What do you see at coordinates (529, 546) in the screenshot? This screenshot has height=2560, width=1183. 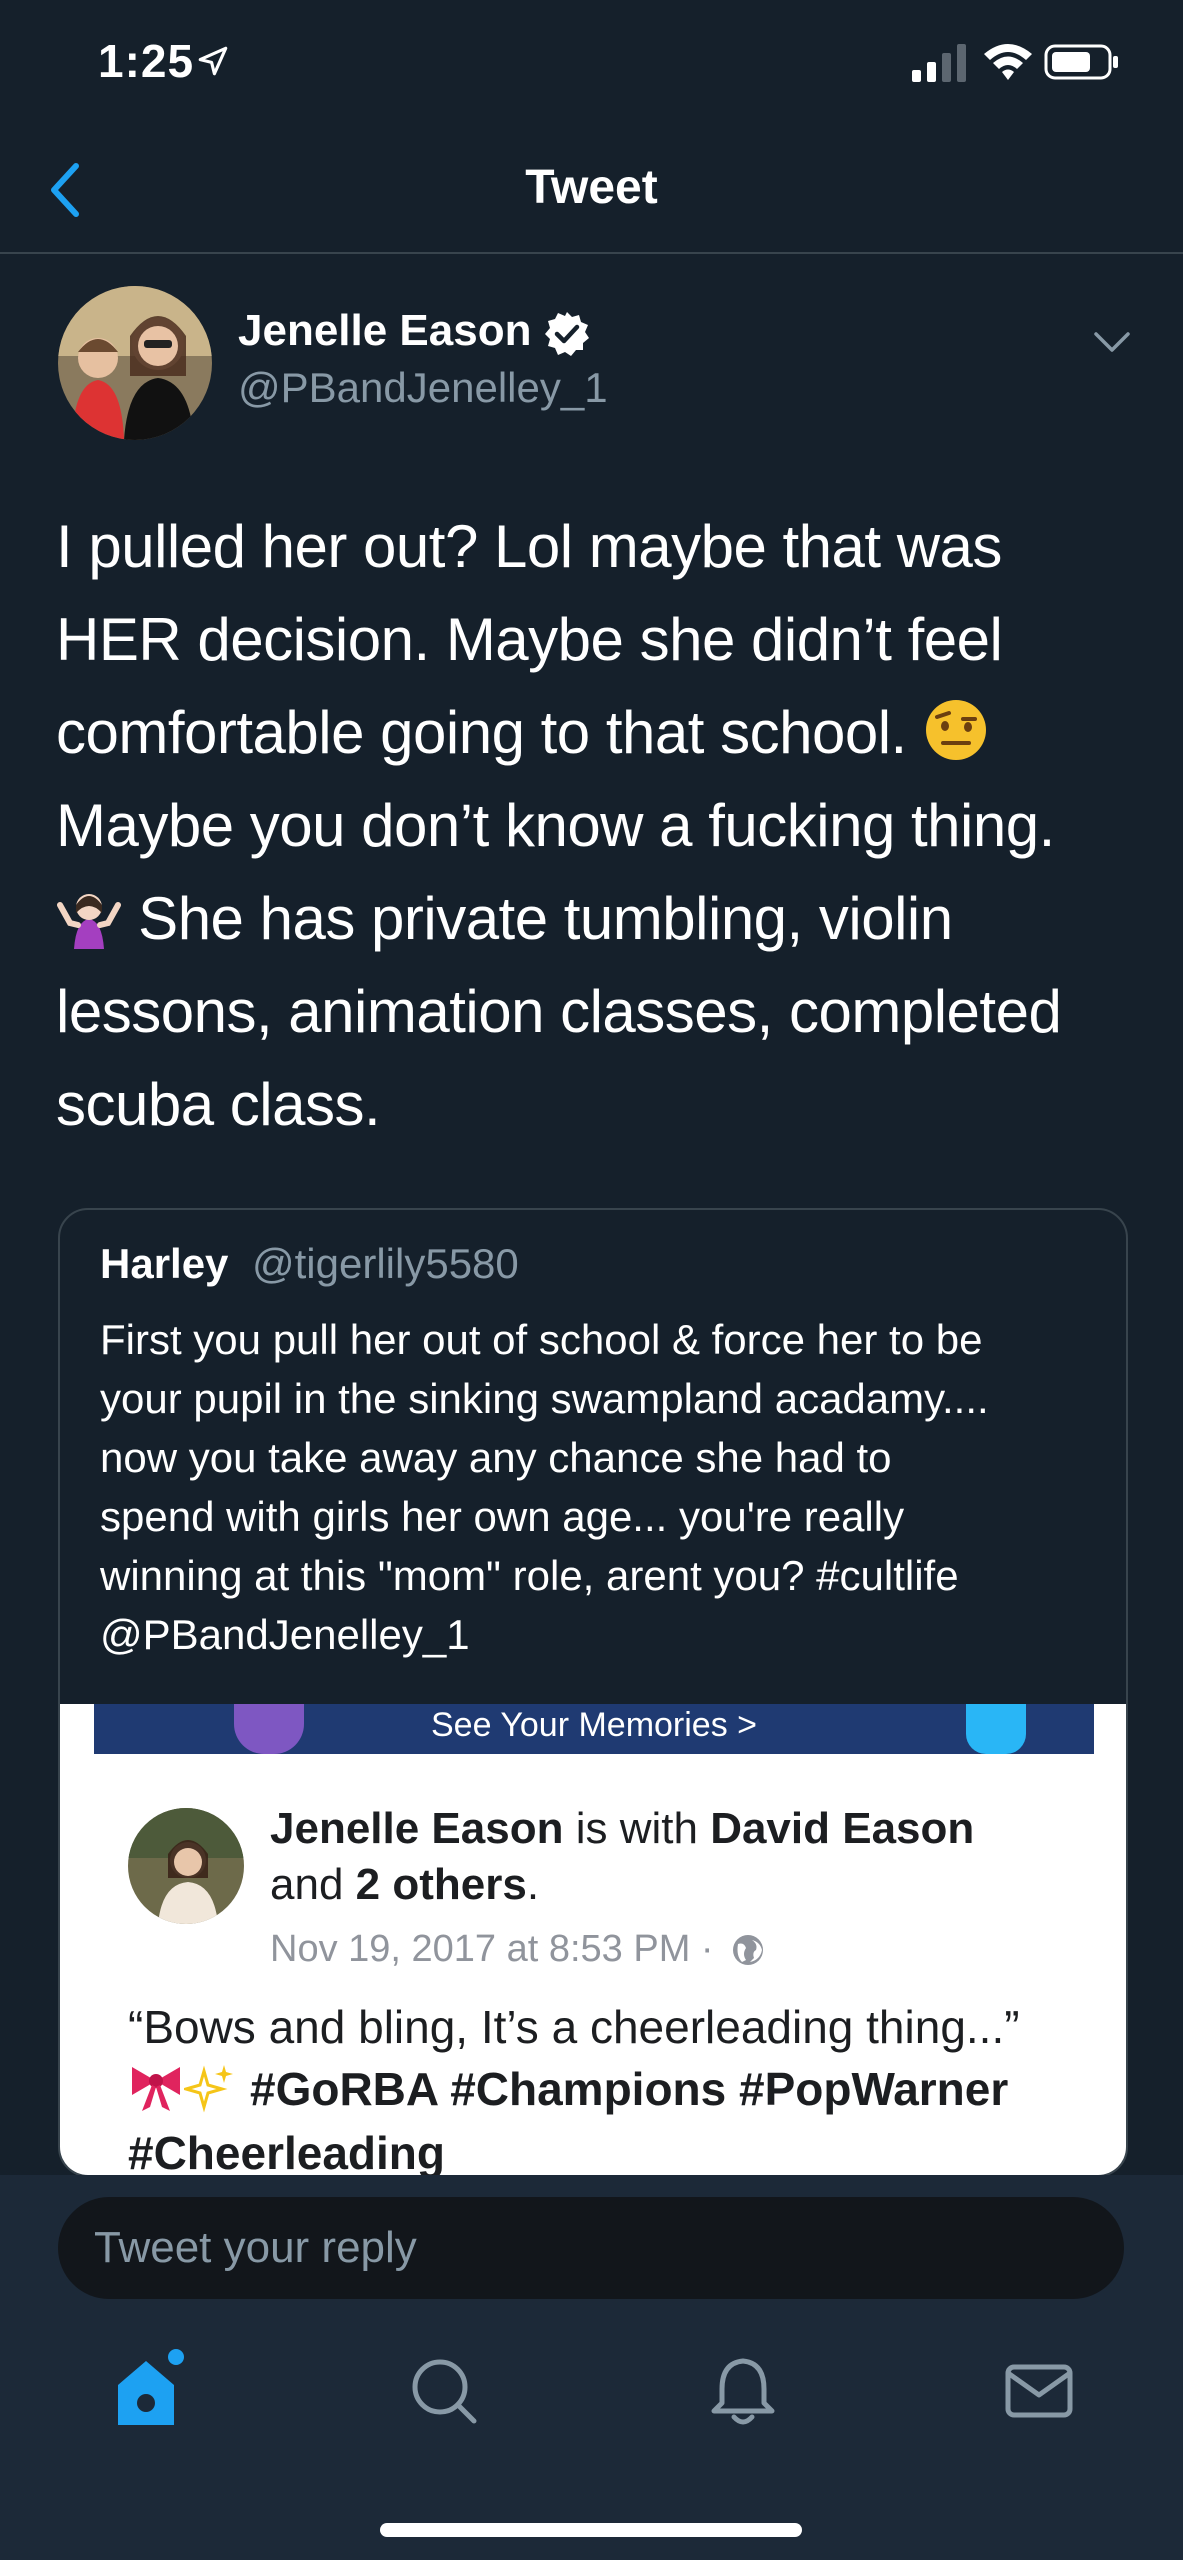 I see `tweet-text-line: I pulled her out? Lol maybe that was` at bounding box center [529, 546].